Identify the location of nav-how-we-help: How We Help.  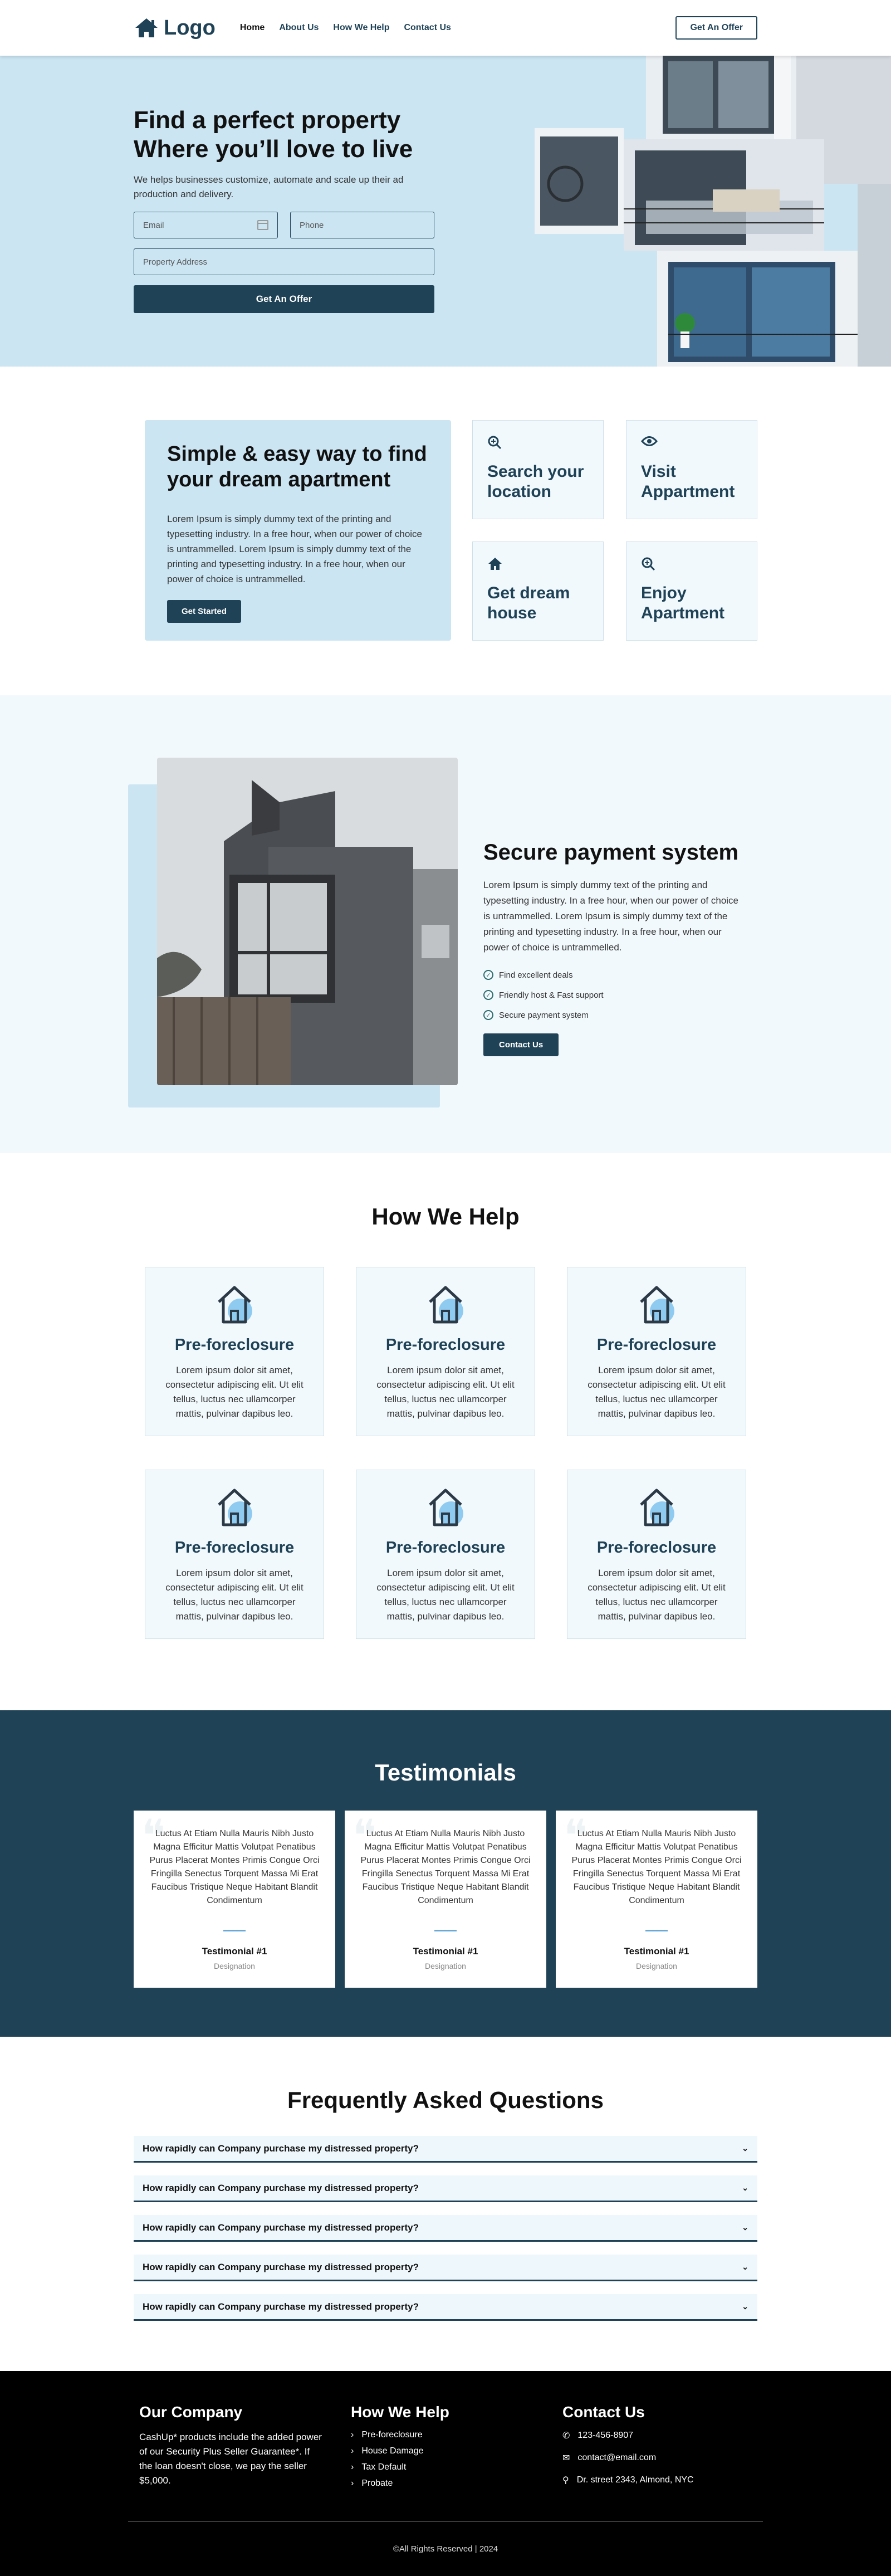
(361, 28).